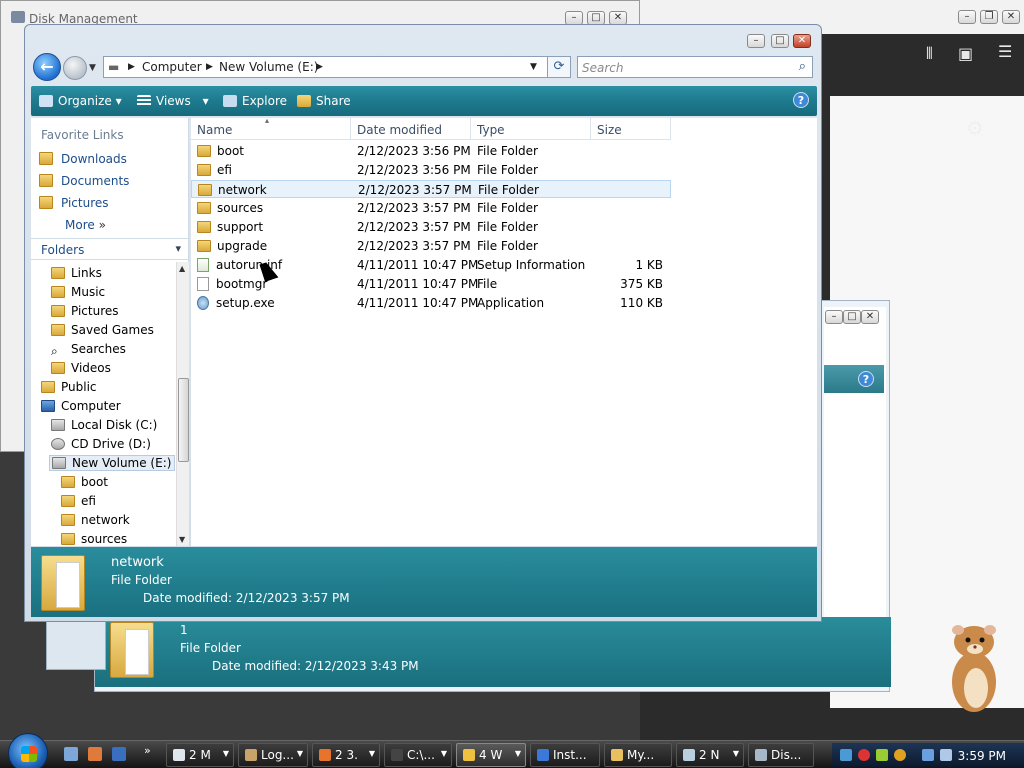 The height and width of the screenshot is (768, 1024). What do you see at coordinates (928, 755) in the screenshot?
I see `network-icon` at bounding box center [928, 755].